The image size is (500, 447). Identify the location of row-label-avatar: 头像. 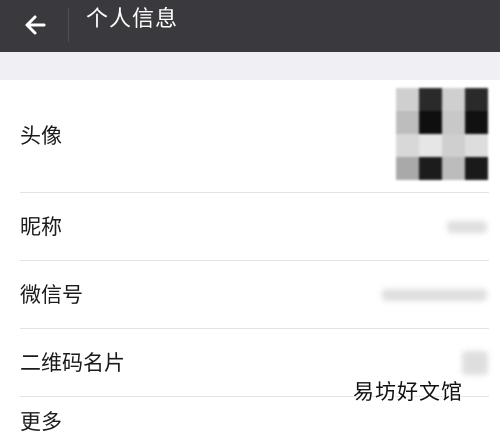
(41, 136).